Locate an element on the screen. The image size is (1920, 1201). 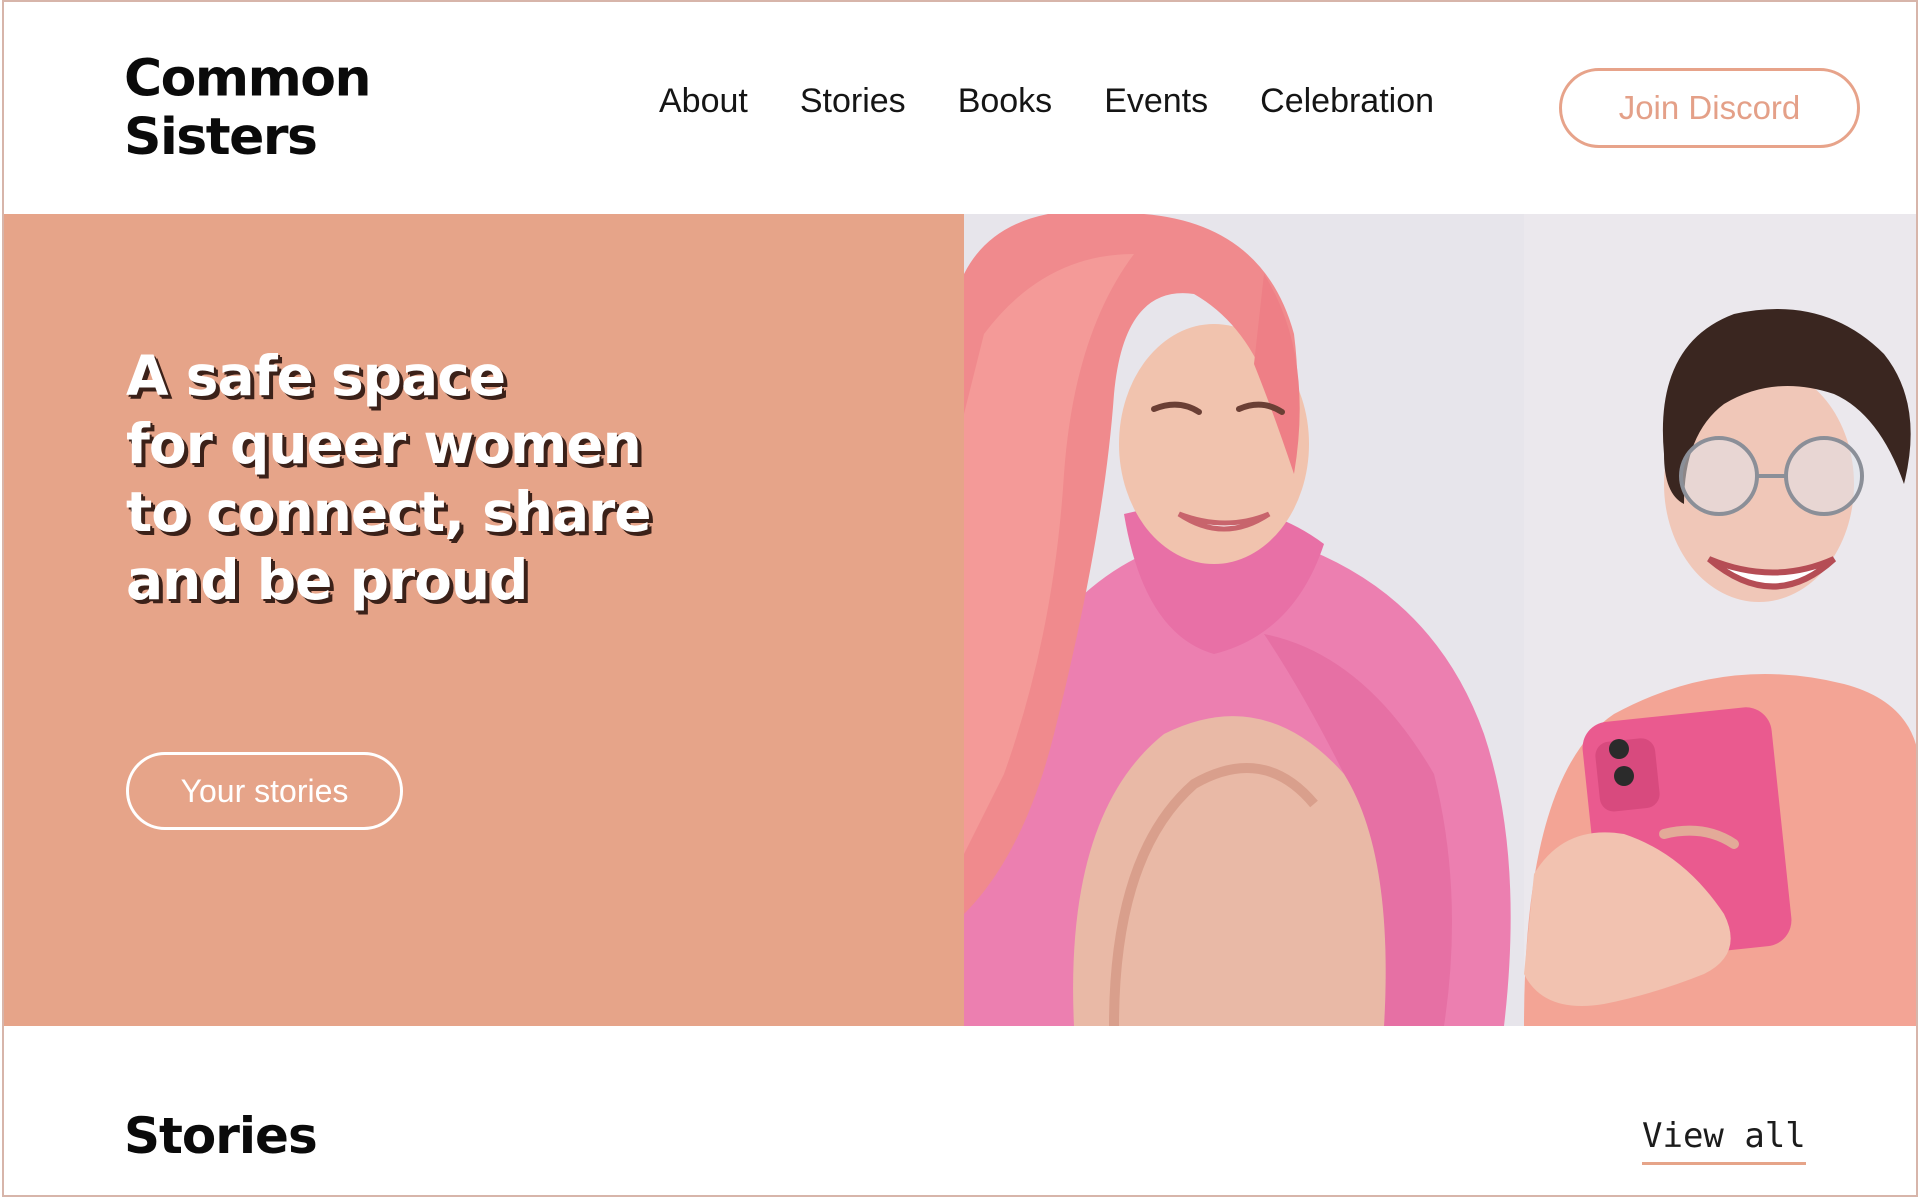
main-nav: About Stories Books Events Celebration is located at coordinates (1046, 101).